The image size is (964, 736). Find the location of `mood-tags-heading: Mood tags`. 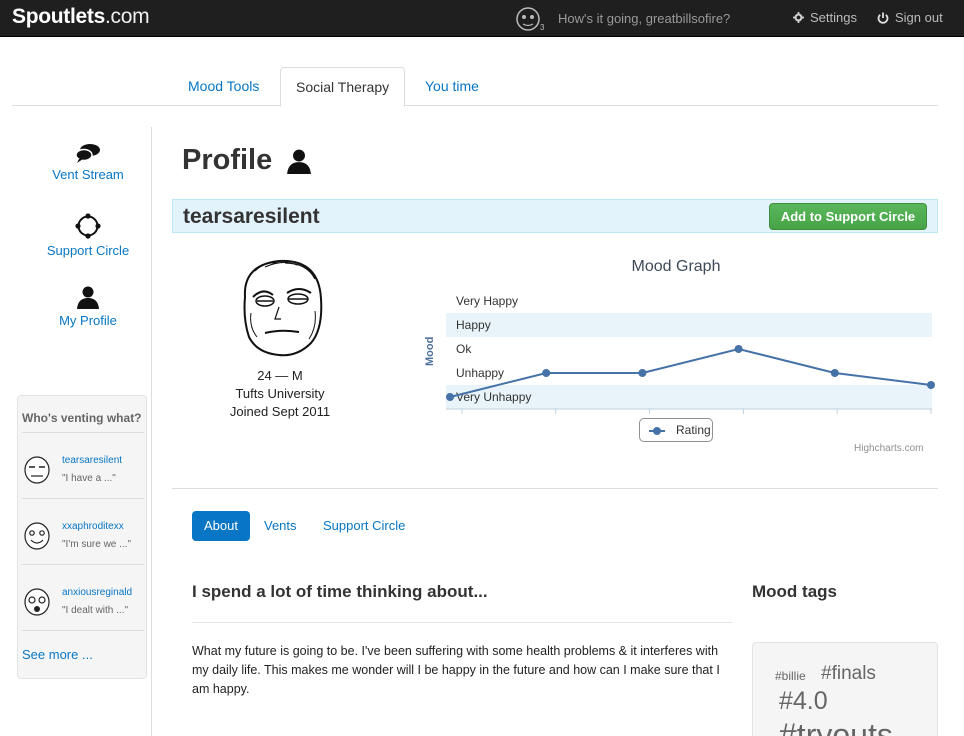

mood-tags-heading: Mood tags is located at coordinates (794, 591).